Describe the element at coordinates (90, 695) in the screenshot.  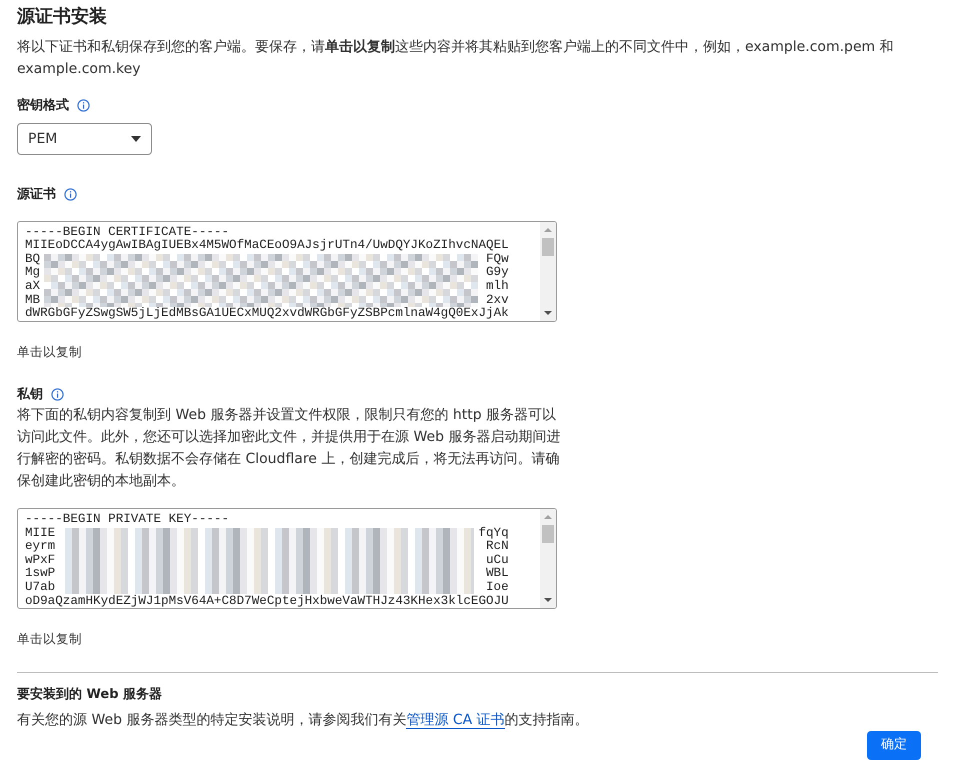
I see `section-heading: 要安装到的 Web 服务器` at that location.